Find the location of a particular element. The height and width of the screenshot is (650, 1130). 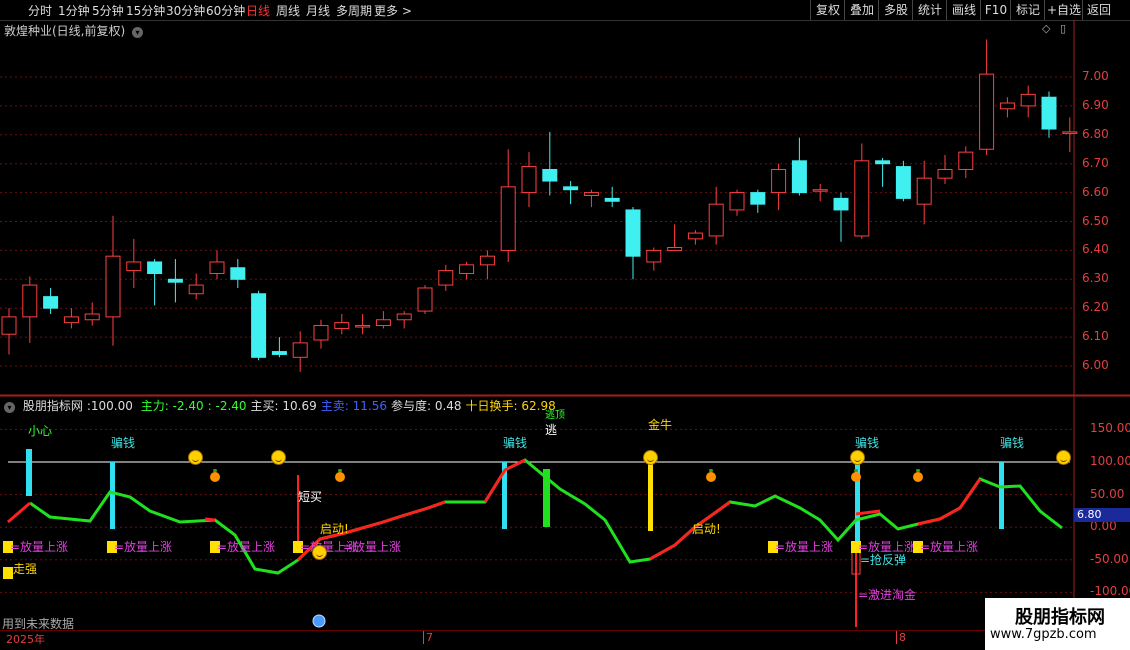

toolbar-button: F10 is located at coordinates (995, 10).